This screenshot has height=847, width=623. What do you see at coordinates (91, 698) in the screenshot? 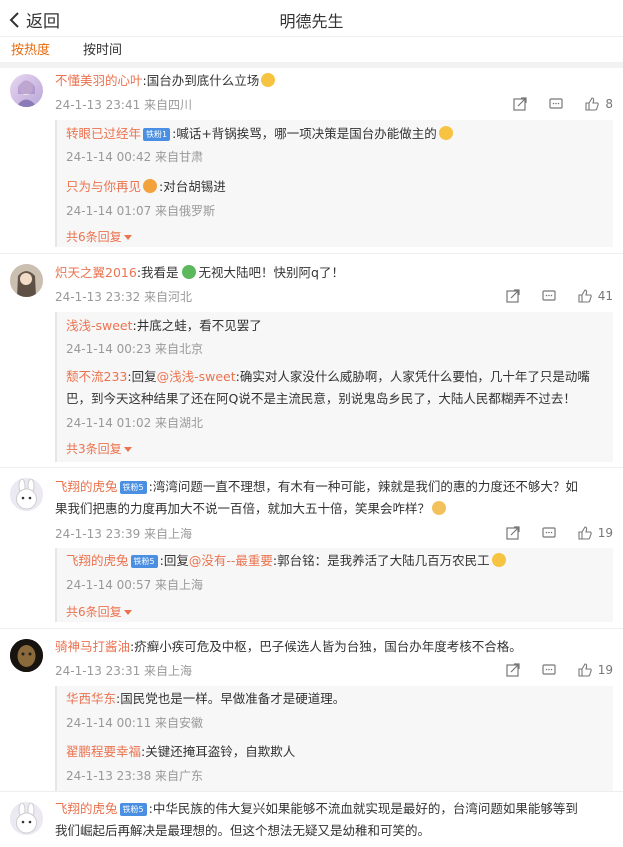
I see `username-link: 华西华东` at bounding box center [91, 698].